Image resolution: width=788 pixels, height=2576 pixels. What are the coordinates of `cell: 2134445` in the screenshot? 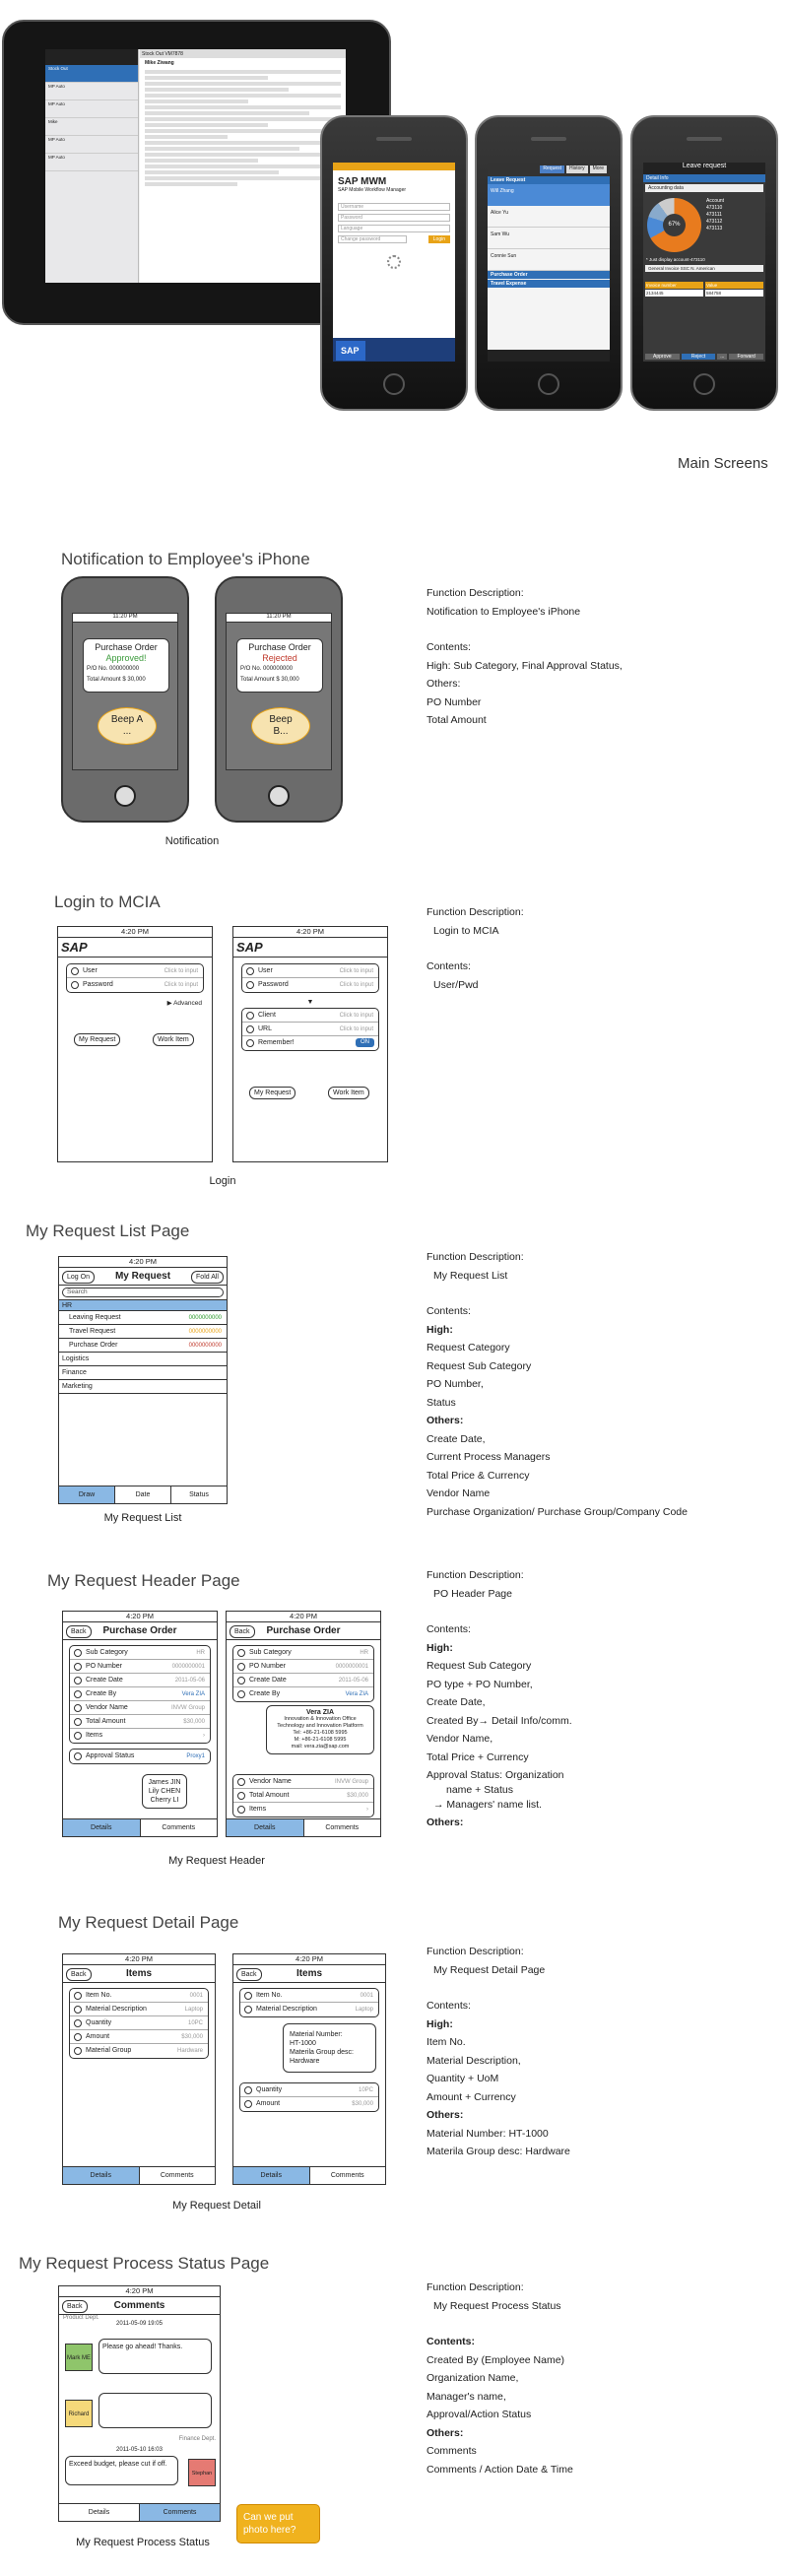 It's located at (674, 294).